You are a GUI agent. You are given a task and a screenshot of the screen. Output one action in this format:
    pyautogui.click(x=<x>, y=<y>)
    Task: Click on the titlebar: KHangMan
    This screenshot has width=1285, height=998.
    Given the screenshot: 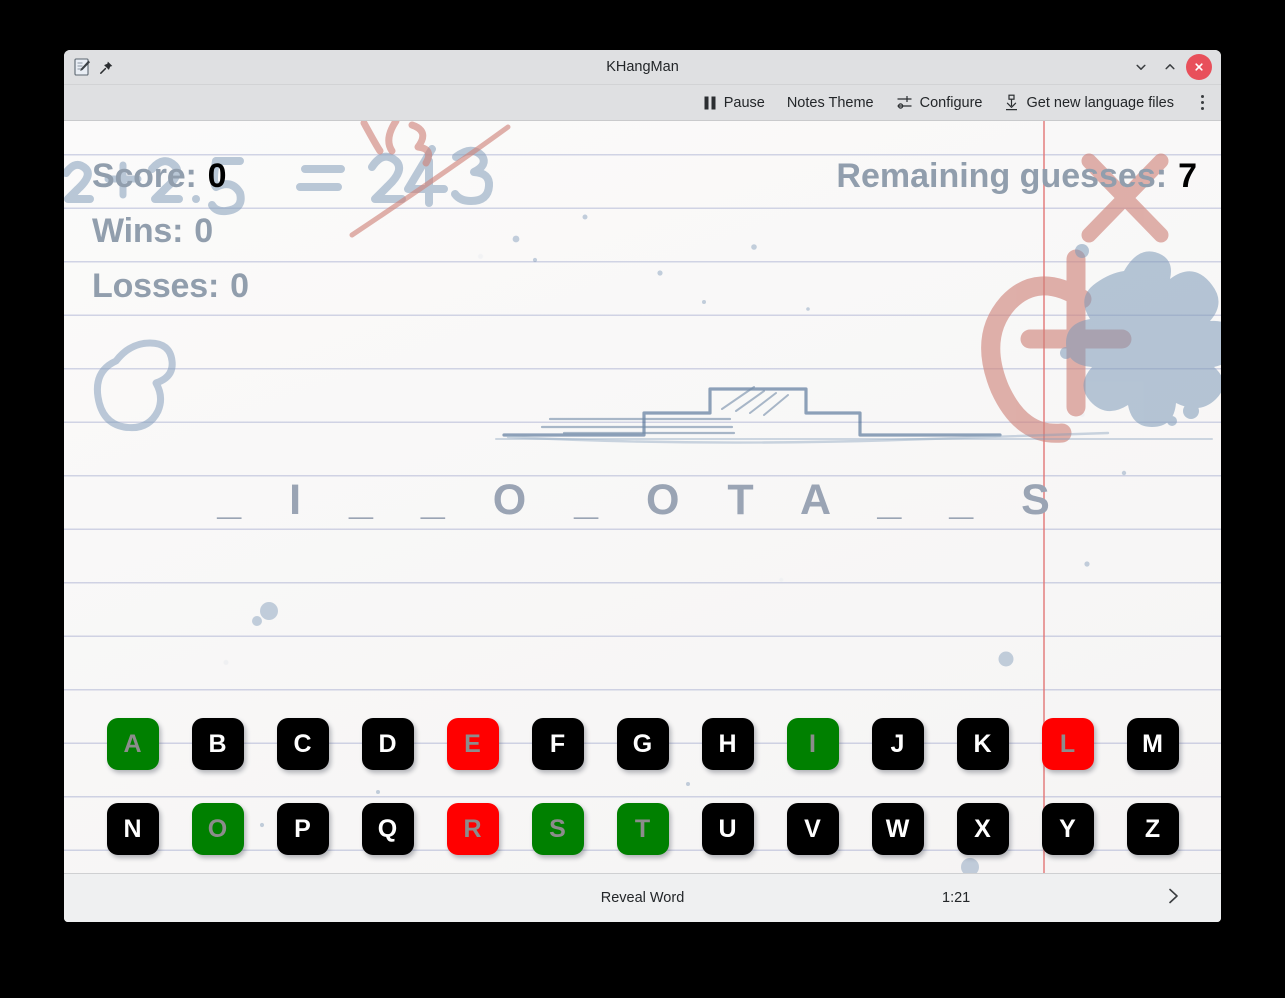 What is the action you would take?
    pyautogui.click(x=642, y=67)
    